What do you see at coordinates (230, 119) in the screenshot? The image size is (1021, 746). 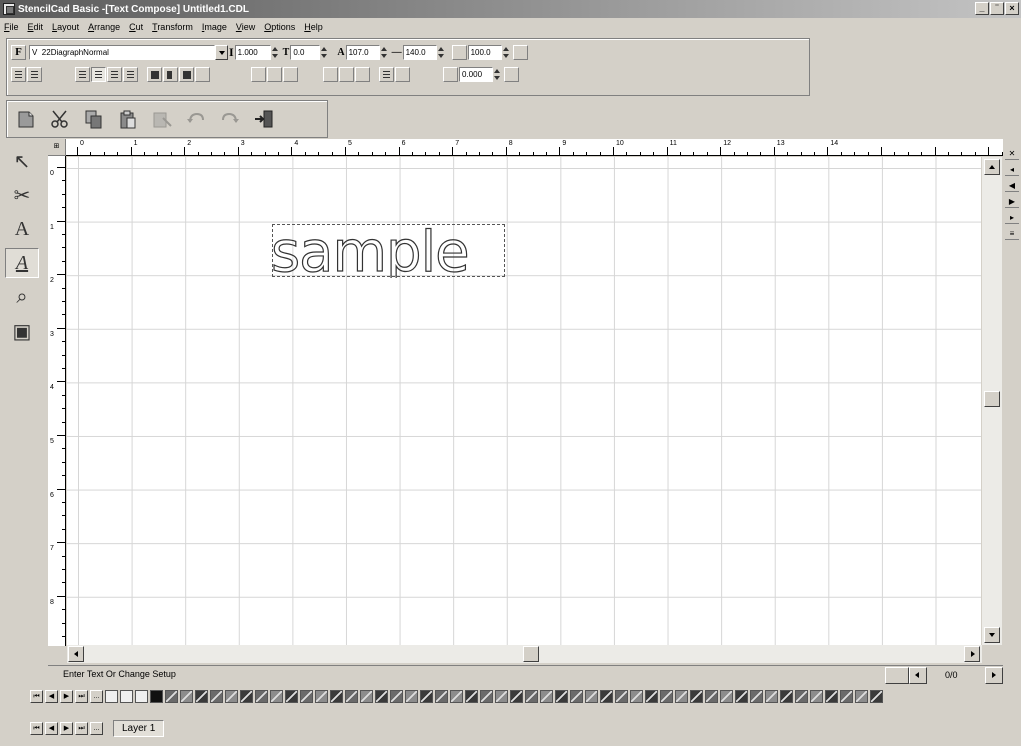 I see `redo-icon` at bounding box center [230, 119].